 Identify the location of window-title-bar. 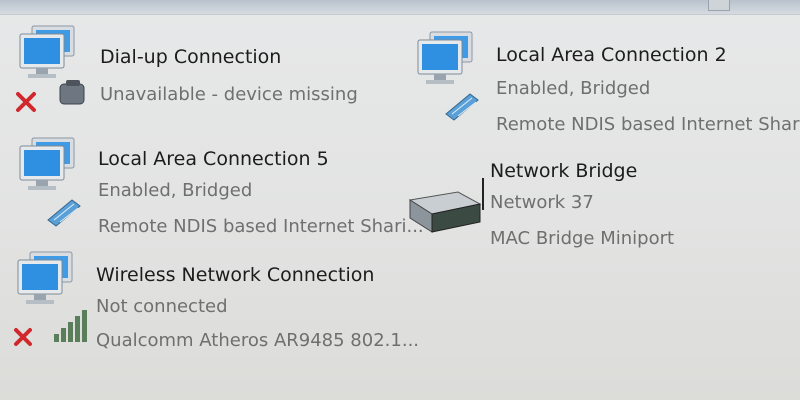
(400, 7).